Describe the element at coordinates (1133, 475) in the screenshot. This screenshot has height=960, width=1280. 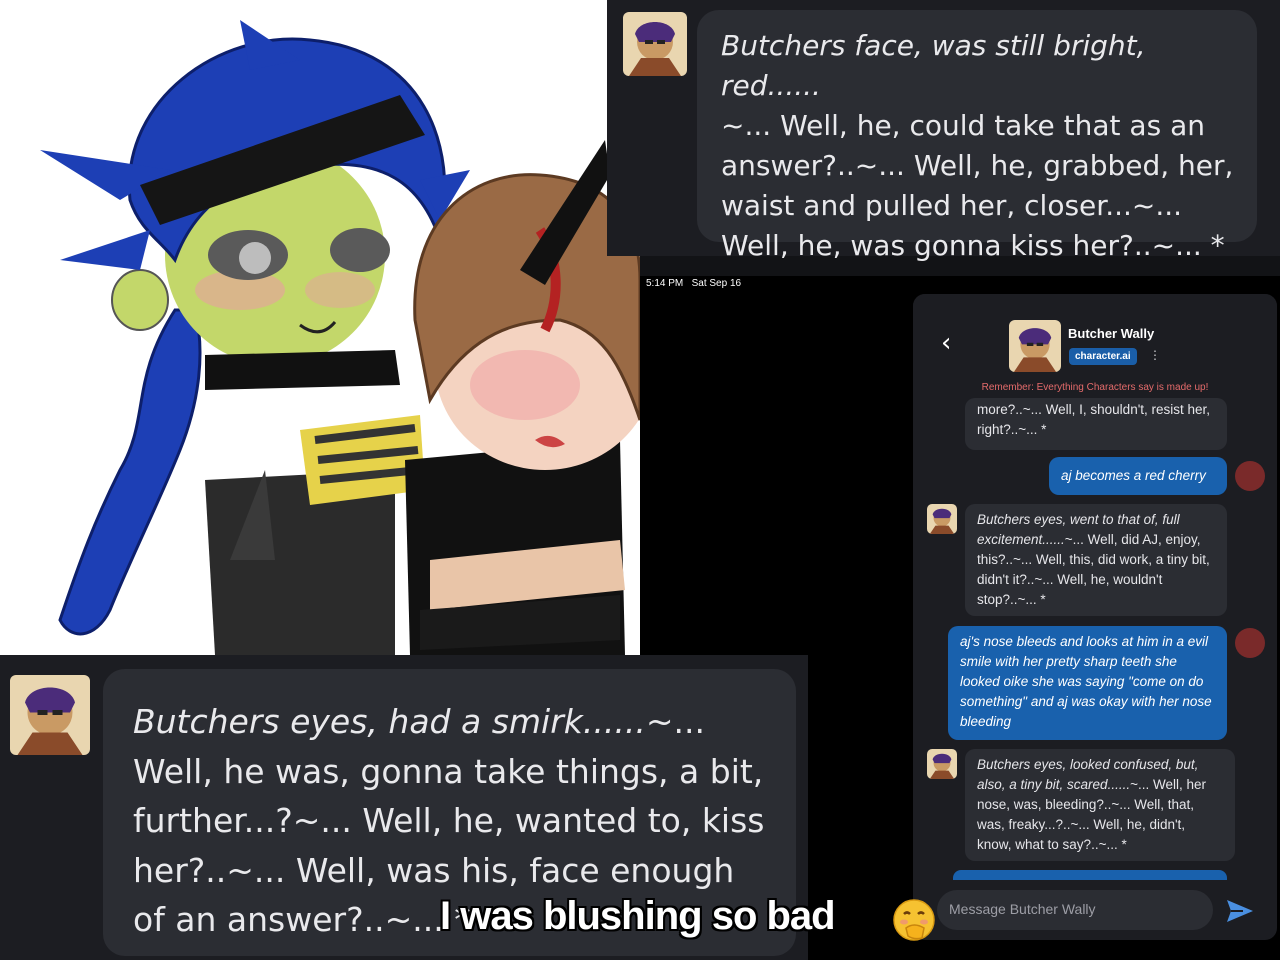
I see `message-text: aj becomes a red cherry` at that location.